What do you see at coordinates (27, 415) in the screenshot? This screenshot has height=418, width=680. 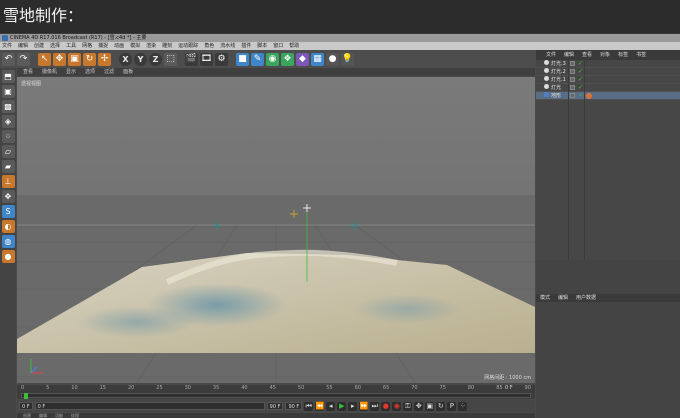 I see `material-tab: 创建` at bounding box center [27, 415].